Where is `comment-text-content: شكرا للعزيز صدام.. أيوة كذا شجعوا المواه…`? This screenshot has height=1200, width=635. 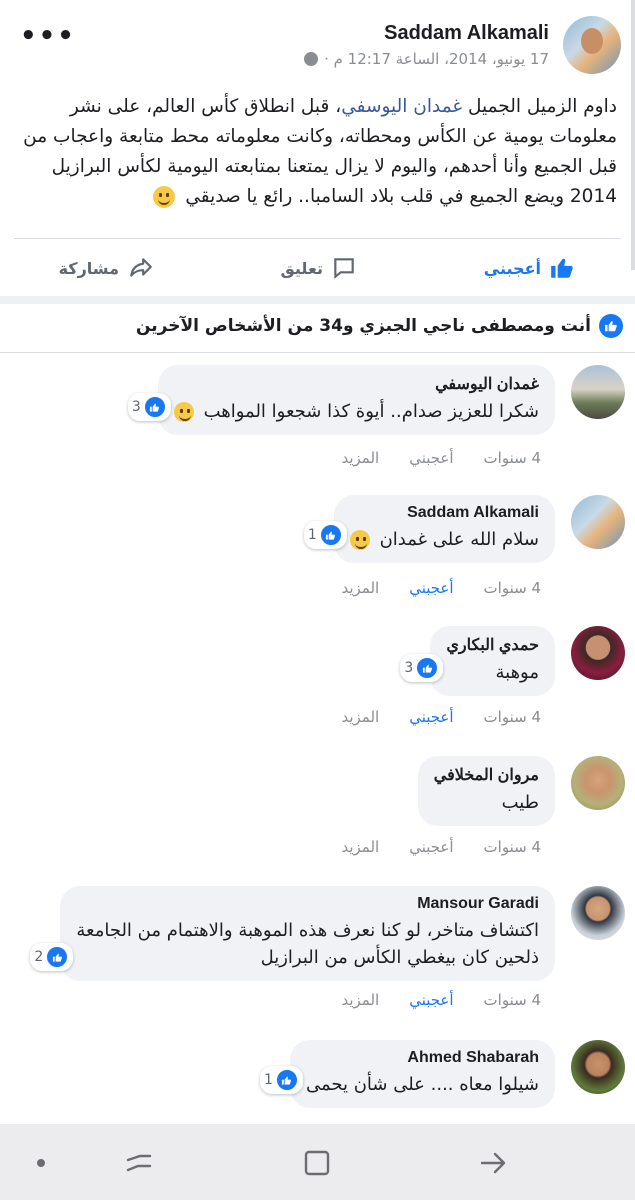
comment-text-content: شكرا للعزيز صدام.. أيوة كذا شجعوا المواه… is located at coordinates (371, 411).